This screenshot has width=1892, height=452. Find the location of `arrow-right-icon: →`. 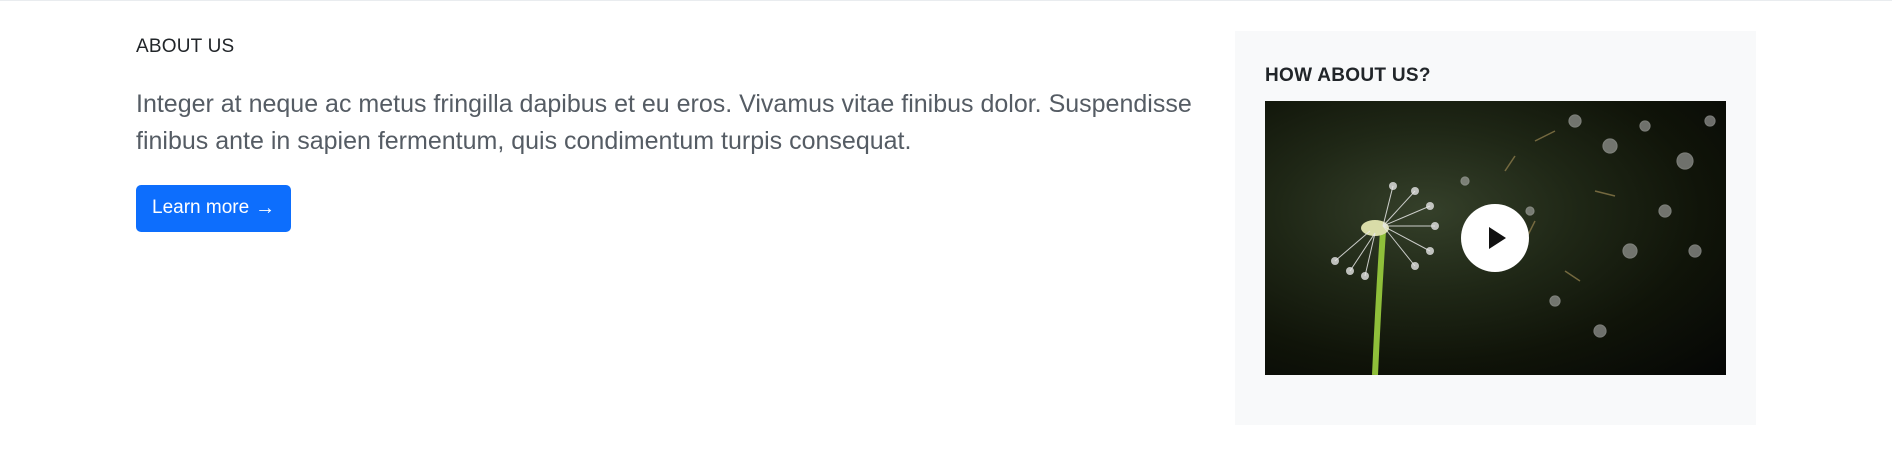

arrow-right-icon: → is located at coordinates (265, 208).